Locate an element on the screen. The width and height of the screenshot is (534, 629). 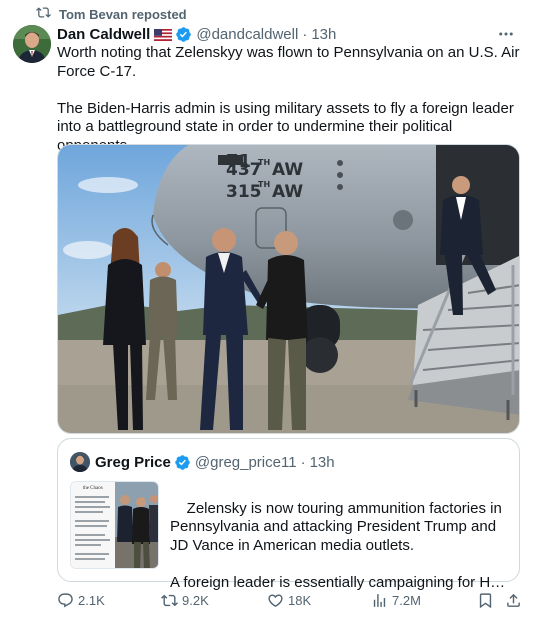
bookmark-icon is located at coordinates (485, 600).